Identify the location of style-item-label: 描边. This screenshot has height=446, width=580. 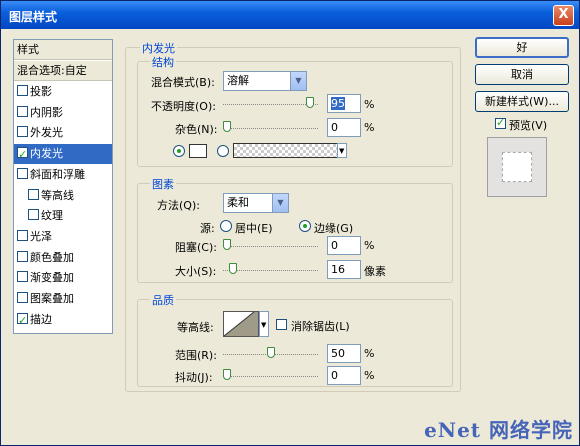
(41, 319).